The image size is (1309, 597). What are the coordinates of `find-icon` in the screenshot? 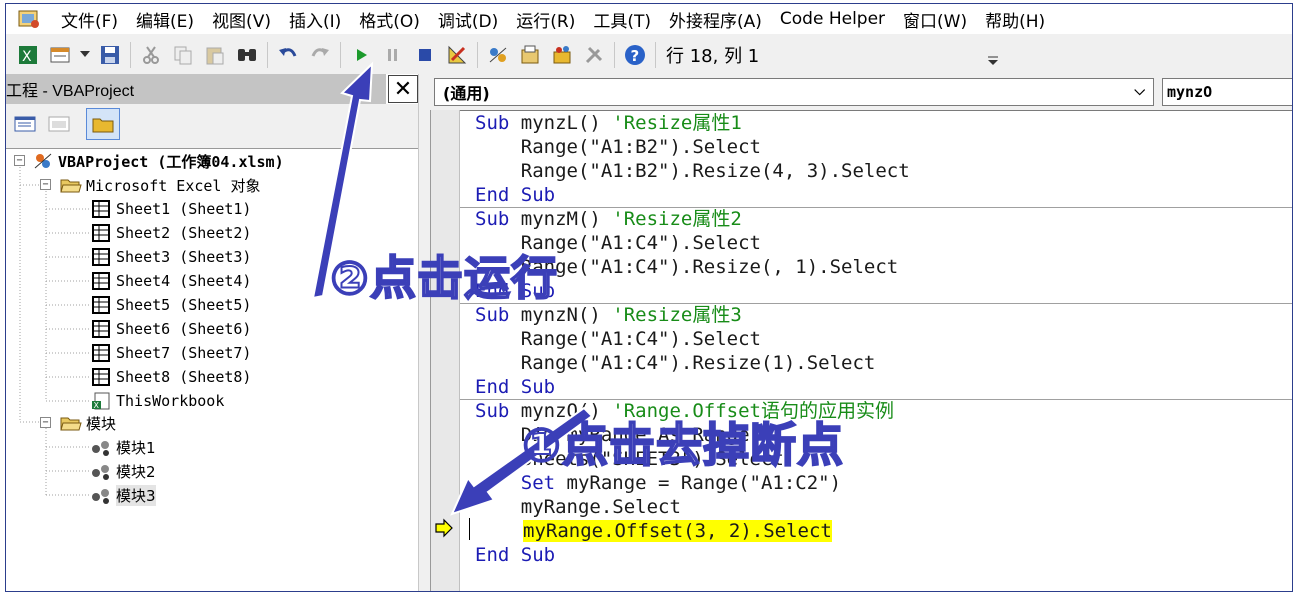 It's located at (247, 55).